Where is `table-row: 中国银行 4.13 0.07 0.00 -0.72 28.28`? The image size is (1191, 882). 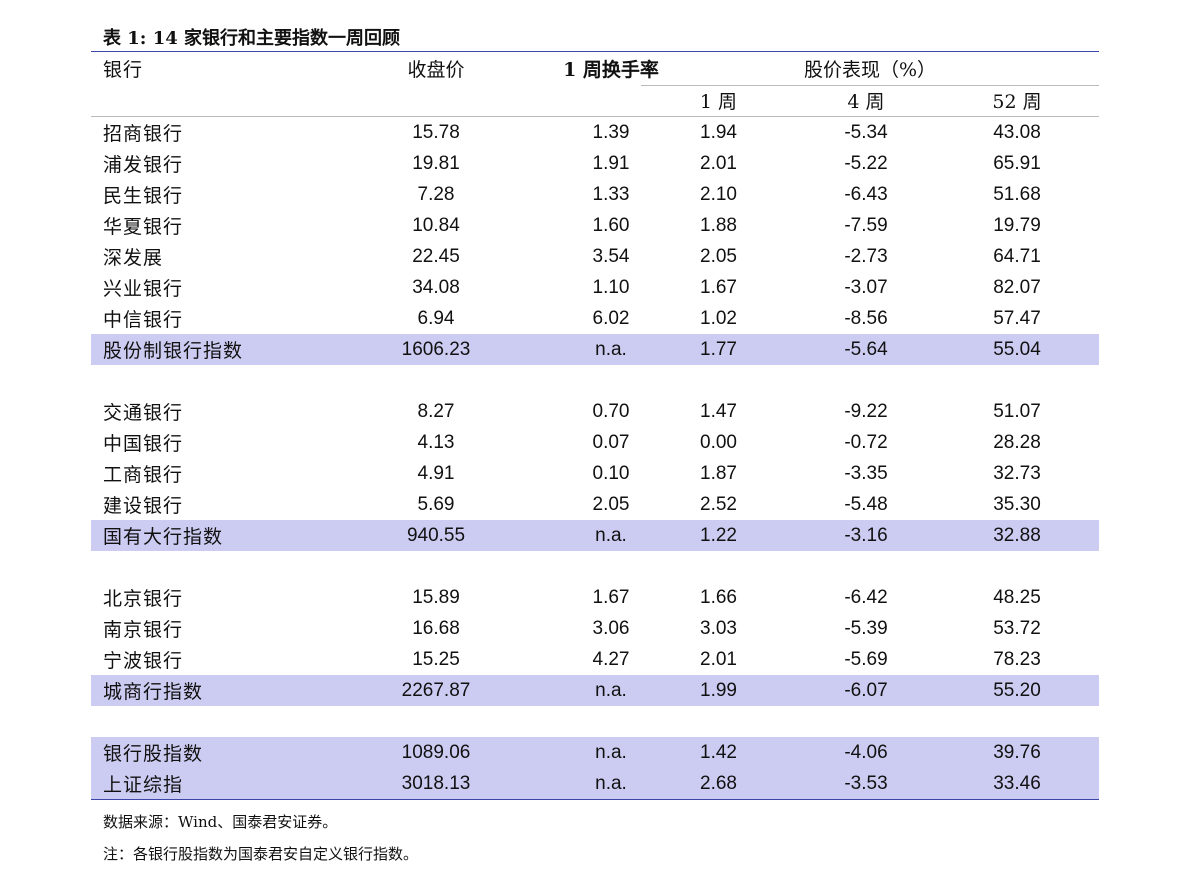 table-row: 中国银行 4.13 0.07 0.00 -0.72 28.28 is located at coordinates (595, 442).